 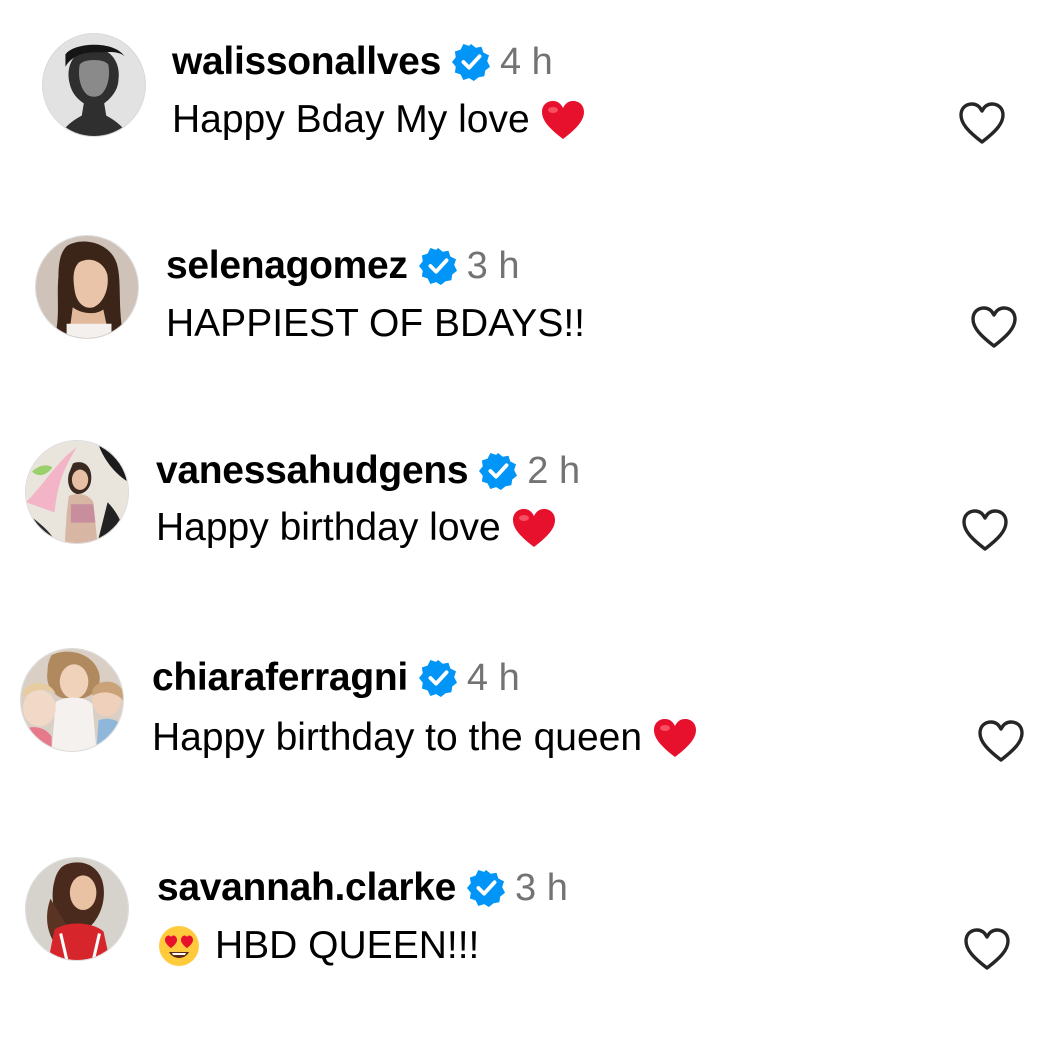 I want to click on comment-item: savannah.clarke 3 h HBD QUEEN!!!, so click(x=522, y=913).